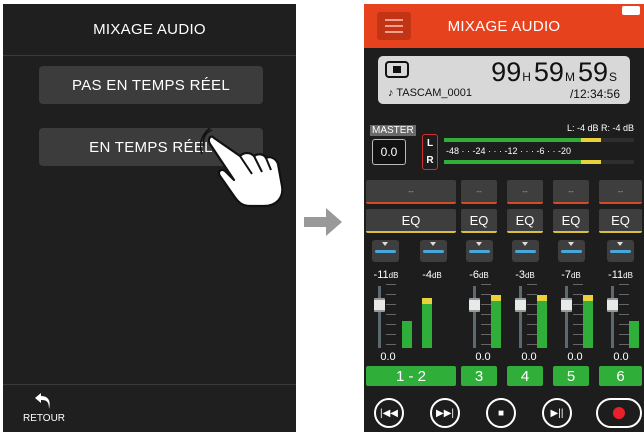 Image resolution: width=644 pixels, height=434 pixels. I want to click on back-label: RETOUR, so click(44, 418).